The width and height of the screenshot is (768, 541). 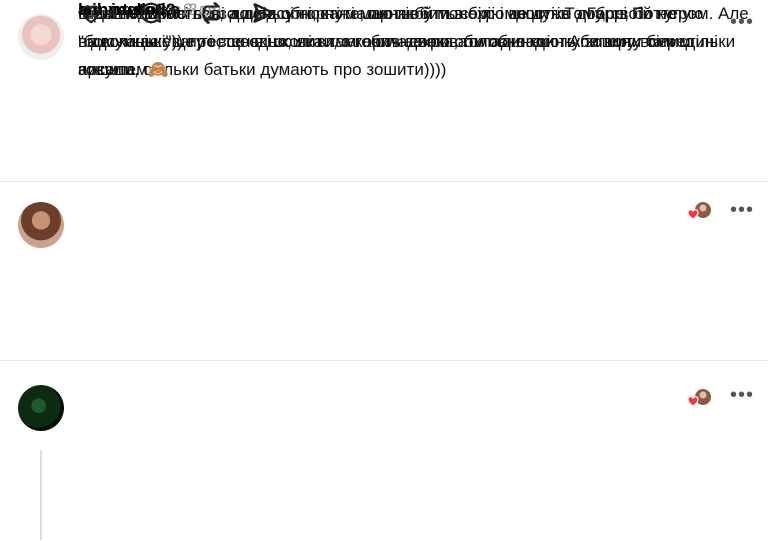 I want to click on action-bar: 4 1, so click(x=190, y=13).